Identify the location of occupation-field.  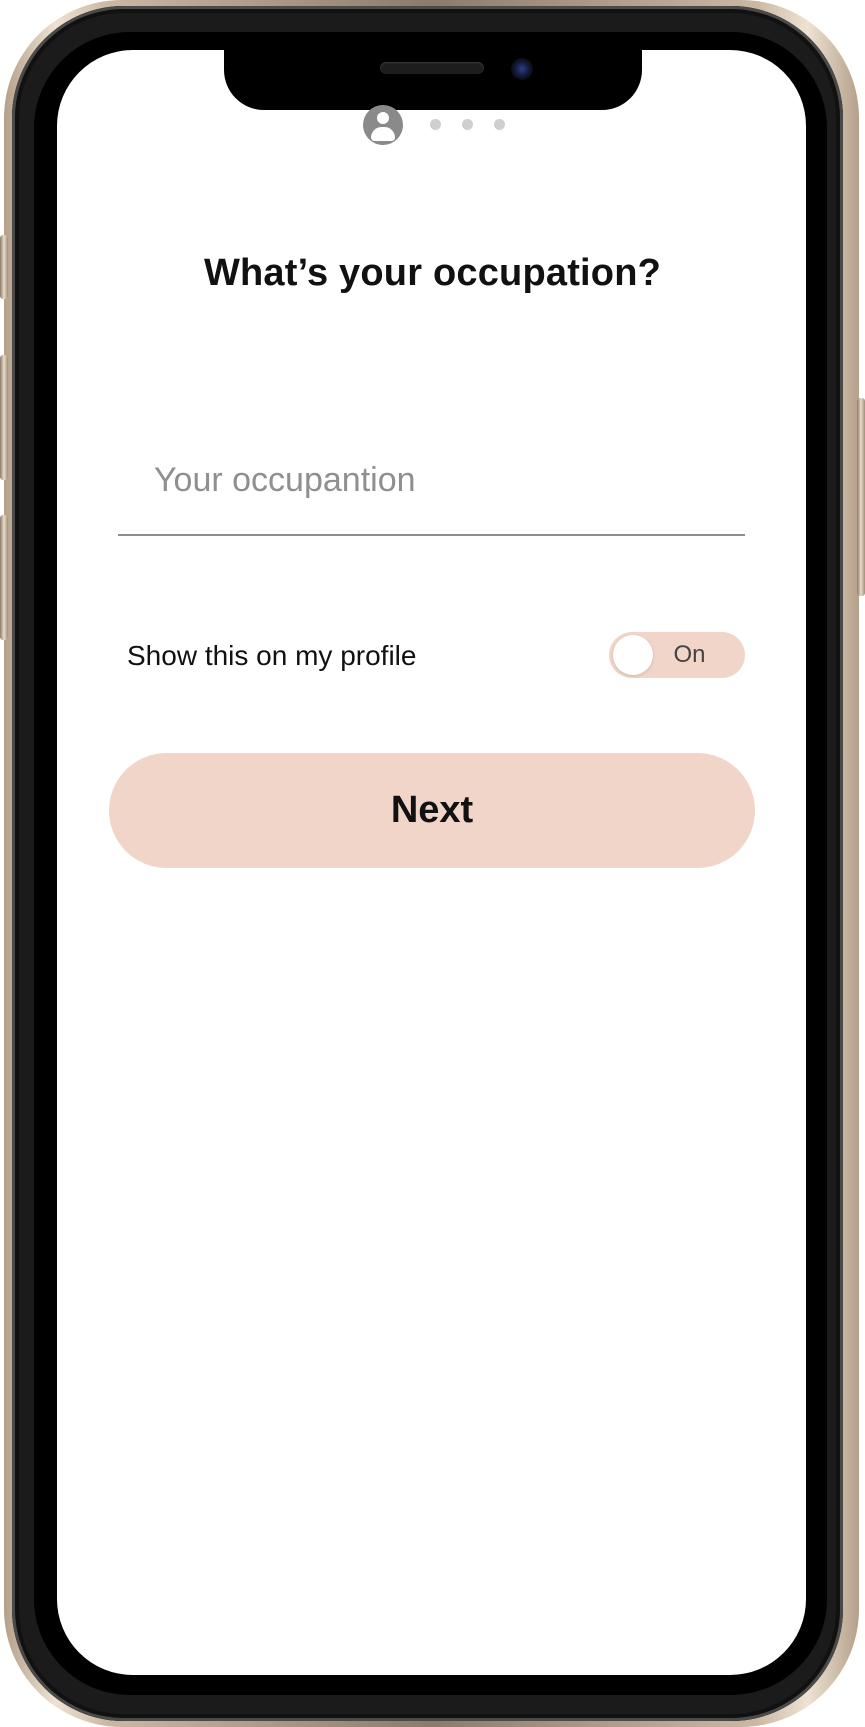
(431, 483).